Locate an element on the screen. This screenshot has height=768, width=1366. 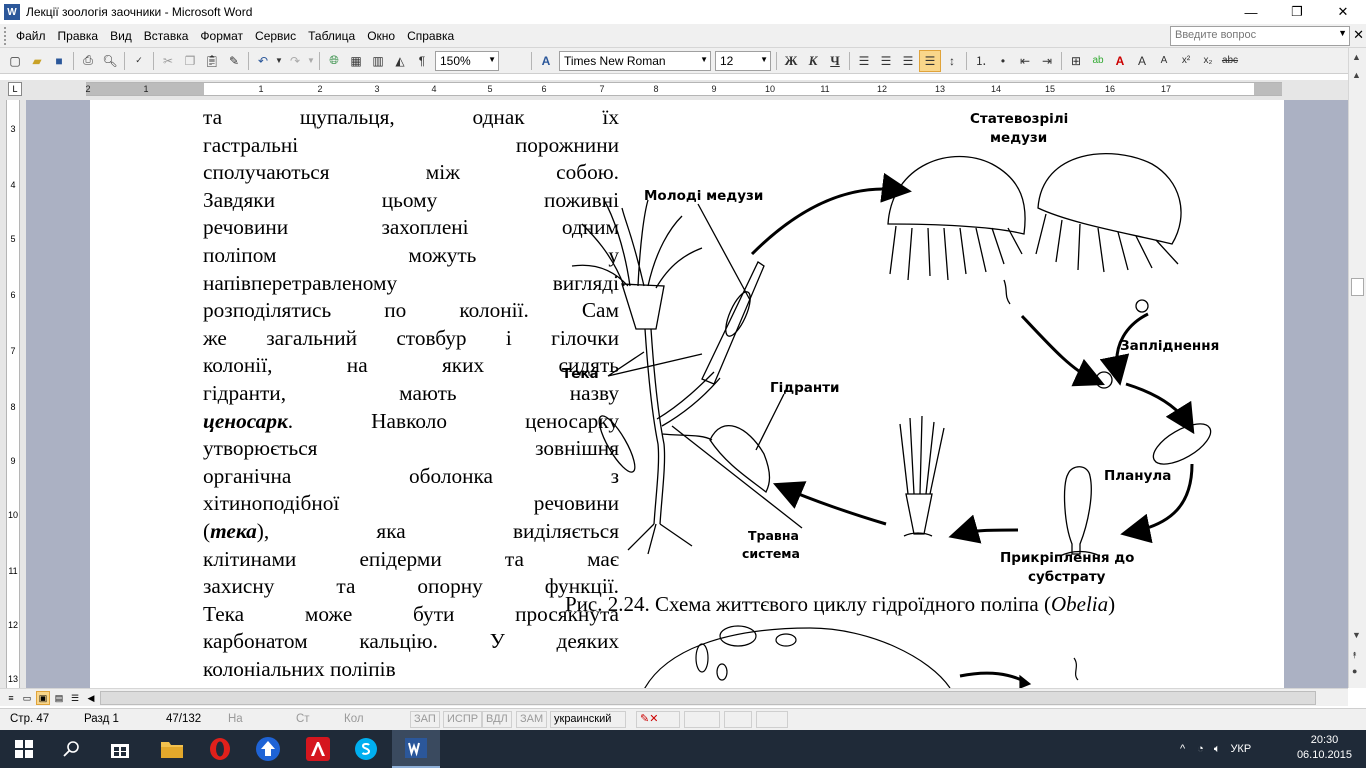
minimize-button: — is located at coordinates (1251, 12).